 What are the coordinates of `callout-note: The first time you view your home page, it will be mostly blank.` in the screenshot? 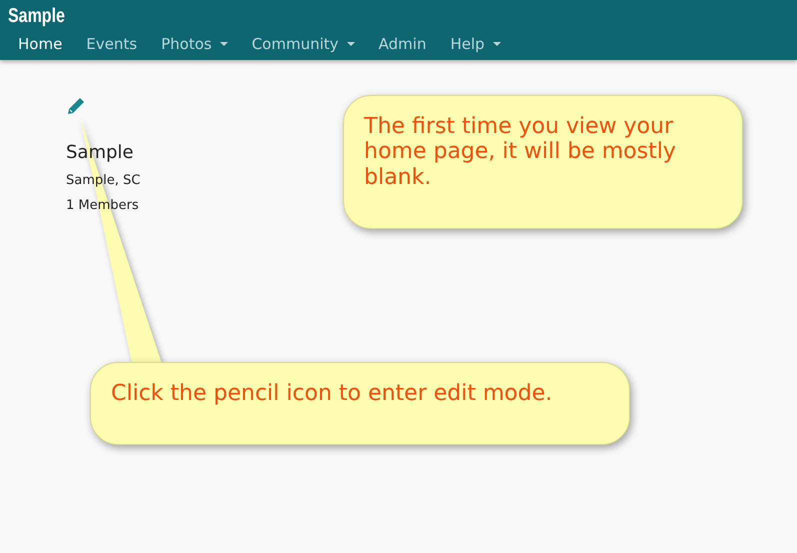 It's located at (543, 162).